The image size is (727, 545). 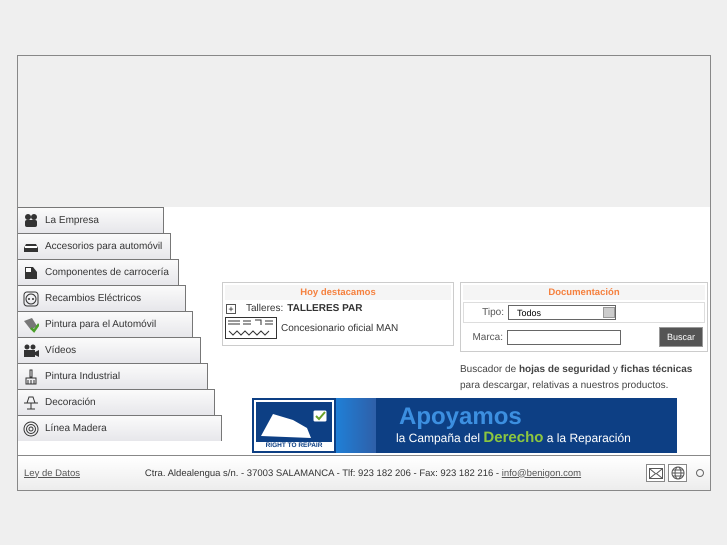 I want to click on dealer-logo-icon, so click(x=251, y=328).